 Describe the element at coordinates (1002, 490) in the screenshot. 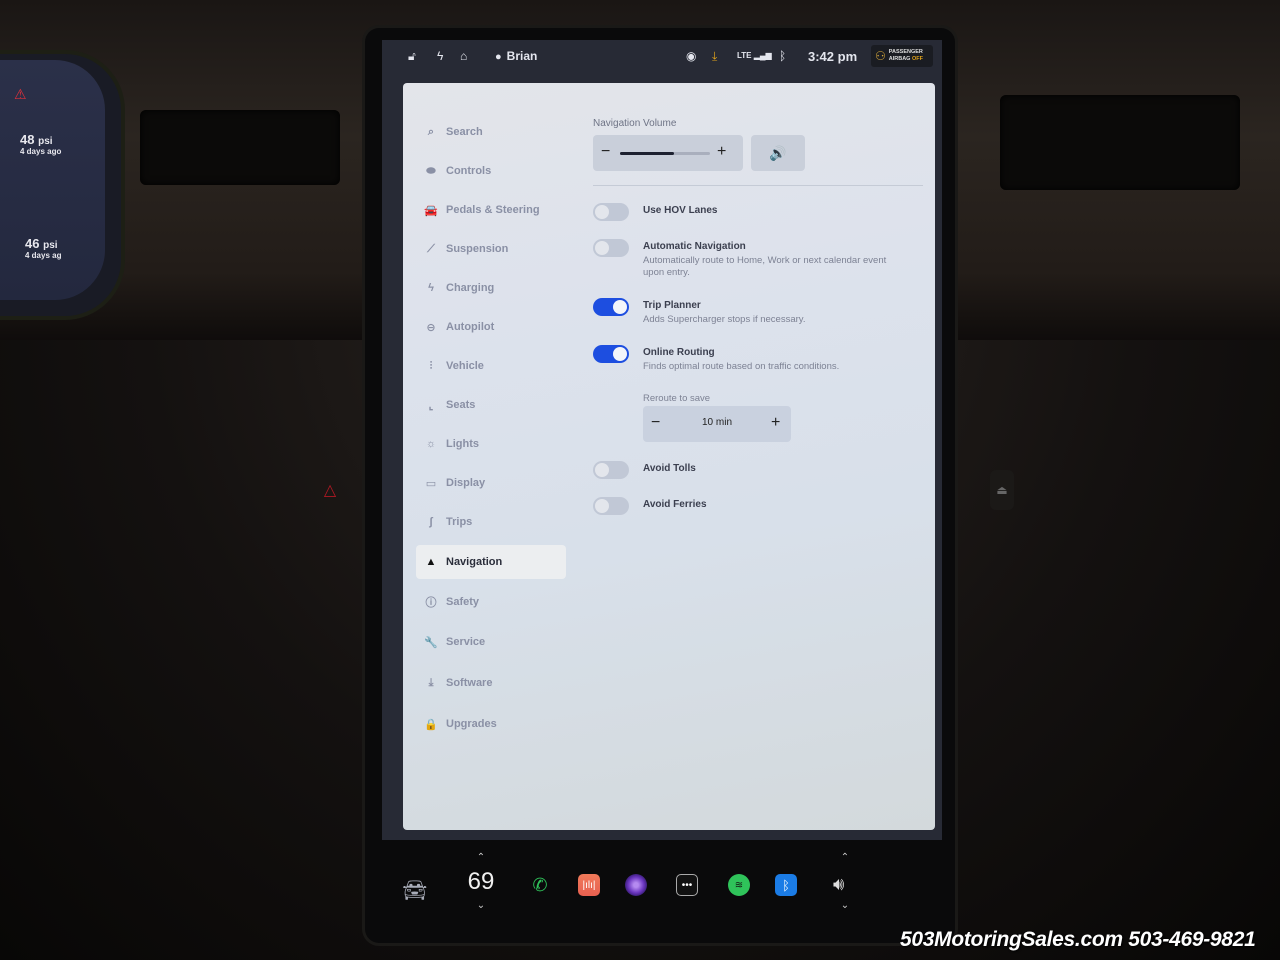

I see `glovebox-button: ⏏` at that location.